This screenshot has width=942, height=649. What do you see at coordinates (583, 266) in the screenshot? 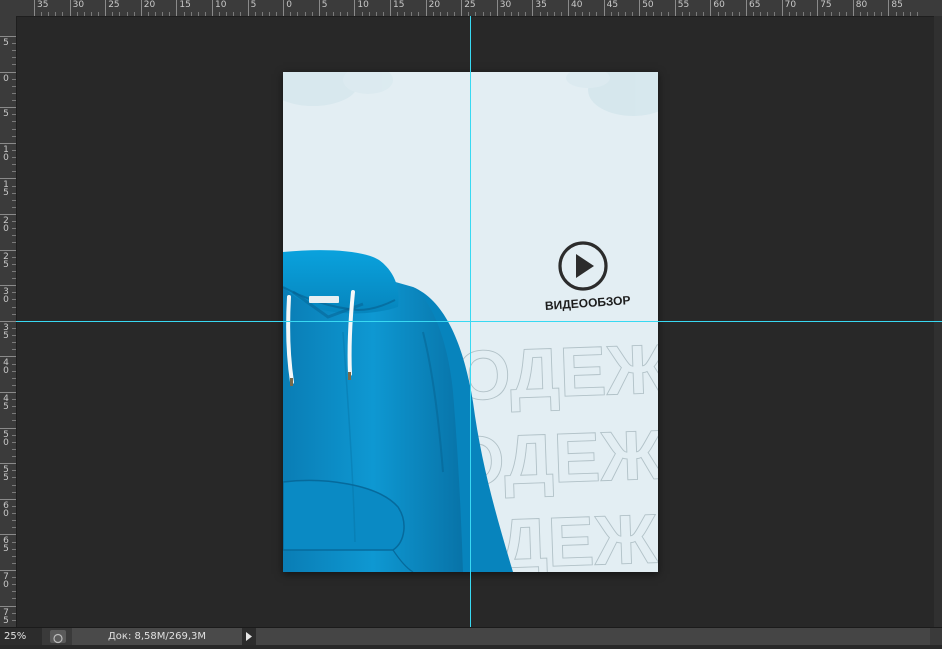
I see `play-icon` at bounding box center [583, 266].